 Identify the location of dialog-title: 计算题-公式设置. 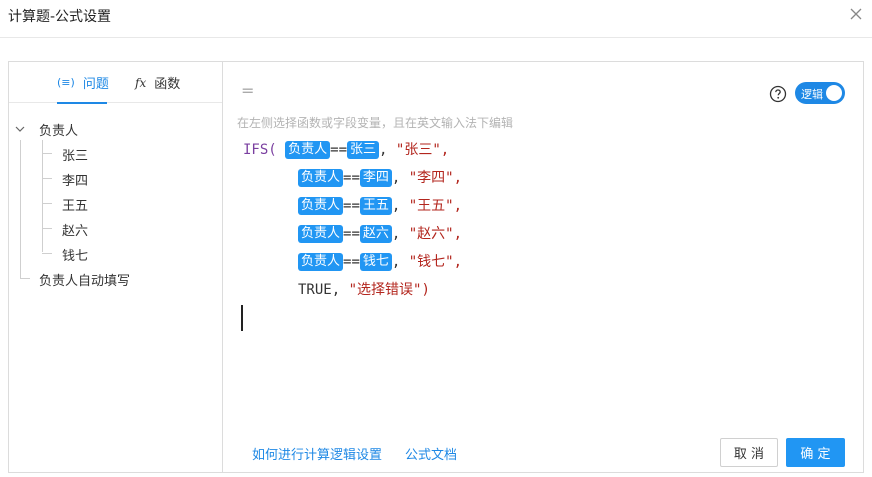
(60, 17).